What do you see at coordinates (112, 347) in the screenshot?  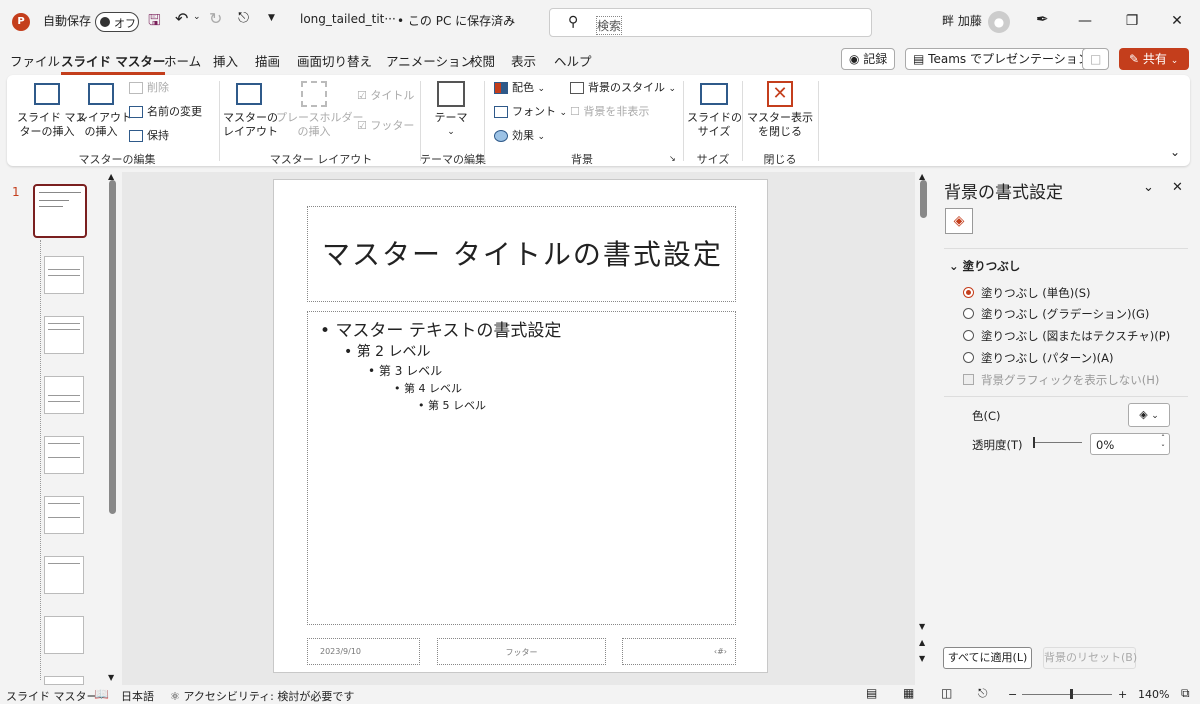 I see `thumbnail-scrollbar` at bounding box center [112, 347].